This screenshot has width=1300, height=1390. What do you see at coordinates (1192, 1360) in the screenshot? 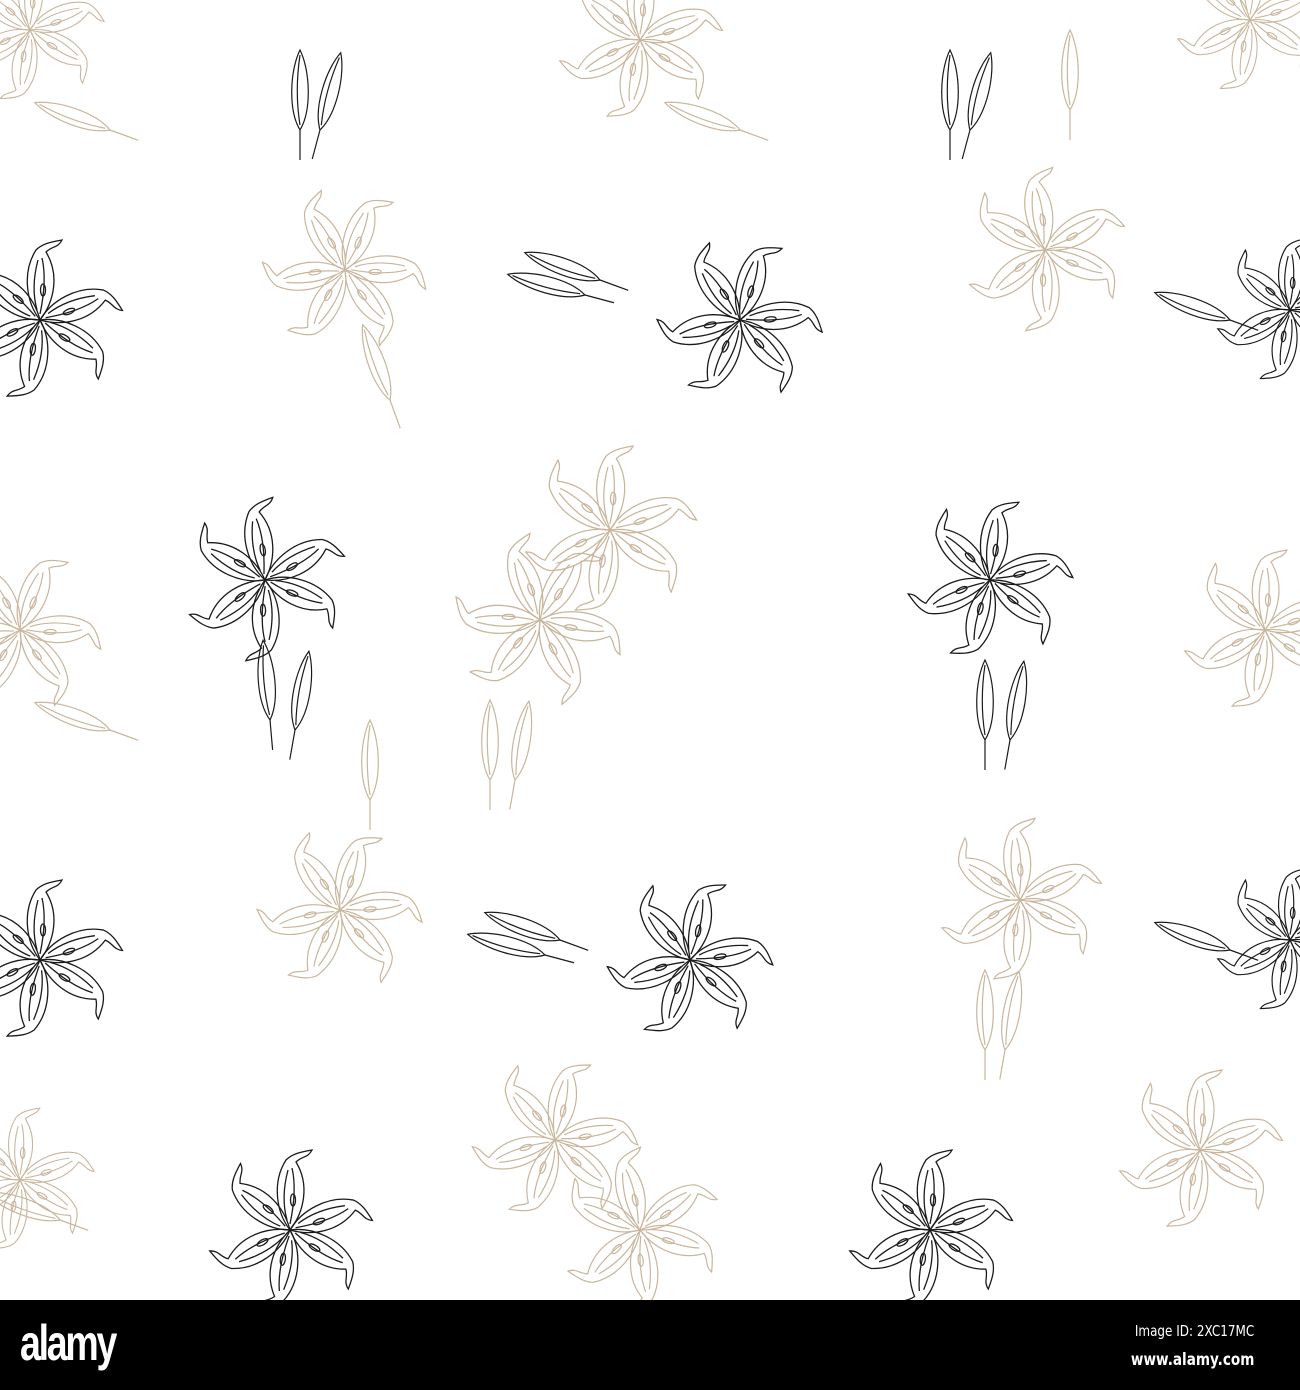
I see `website-link: www.alamy.com` at bounding box center [1192, 1360].